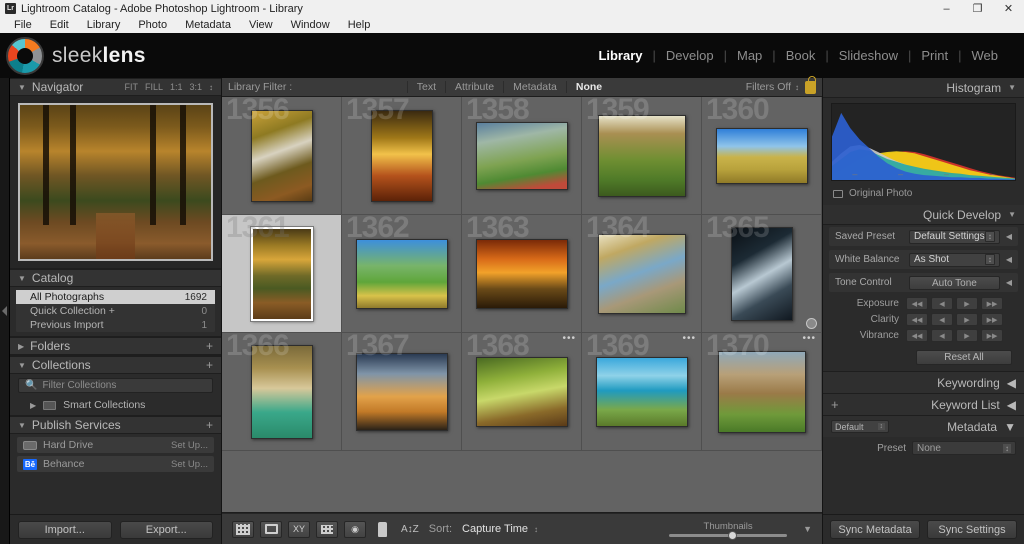 Image resolution: width=1024 pixels, height=544 pixels. What do you see at coordinates (985, 55) in the screenshot?
I see `module-web: Web` at bounding box center [985, 55].